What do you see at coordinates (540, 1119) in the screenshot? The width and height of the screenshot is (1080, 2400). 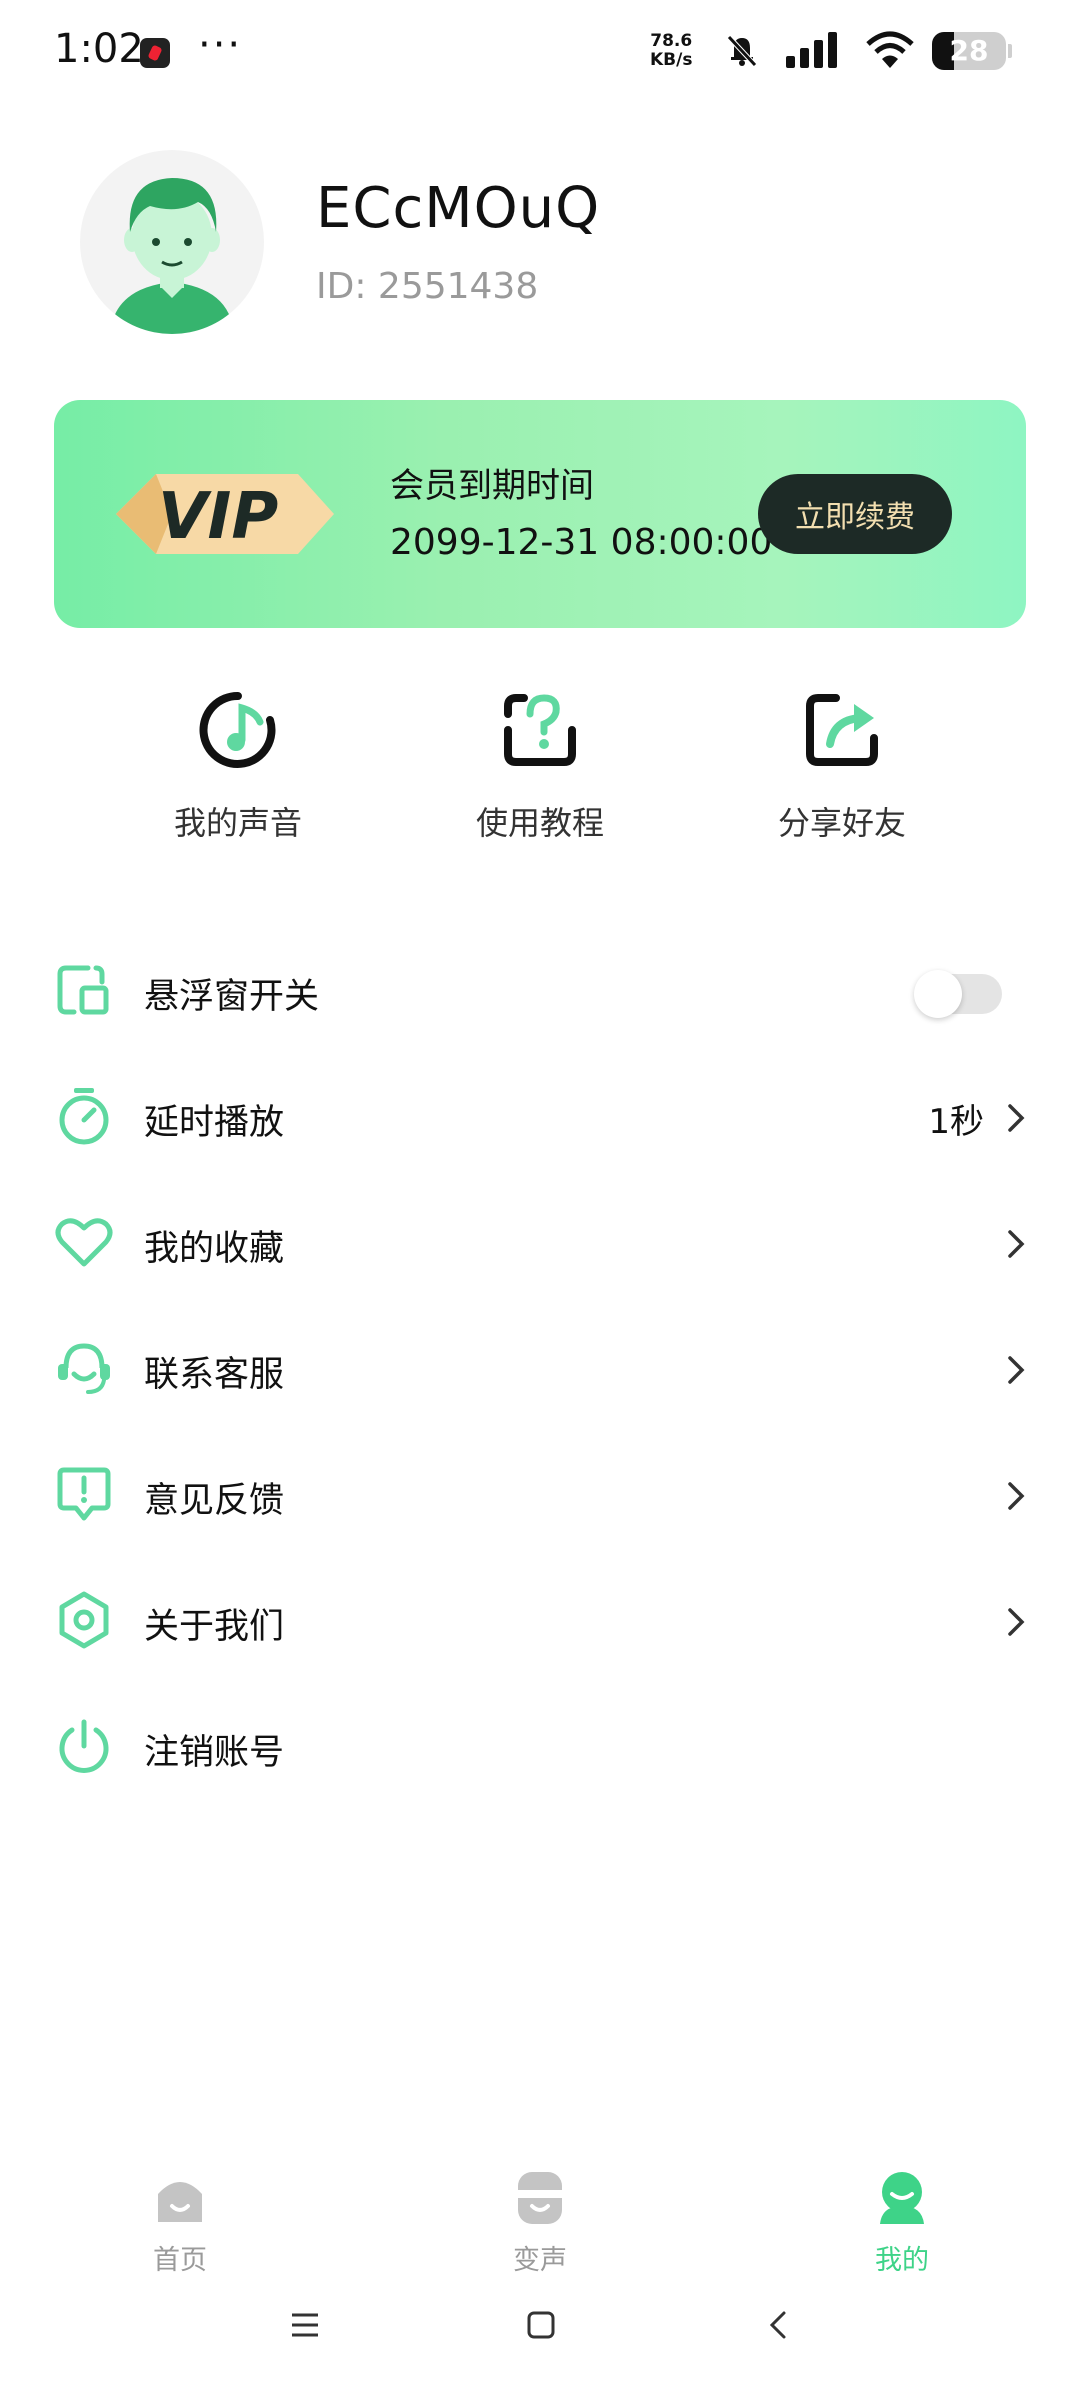 I see `menu-item-delayed-playback: 延时播放 1秒` at bounding box center [540, 1119].